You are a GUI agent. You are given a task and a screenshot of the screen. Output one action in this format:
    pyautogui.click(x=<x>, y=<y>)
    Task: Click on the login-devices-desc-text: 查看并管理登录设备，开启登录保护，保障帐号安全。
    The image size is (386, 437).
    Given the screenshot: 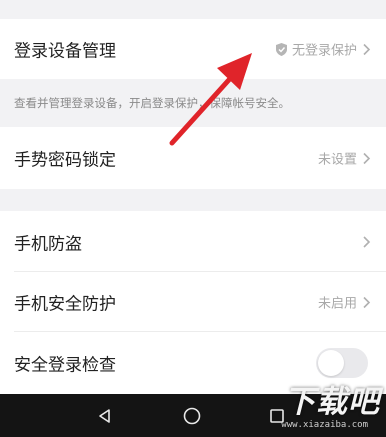 What is the action you would take?
    pyautogui.click(x=152, y=103)
    